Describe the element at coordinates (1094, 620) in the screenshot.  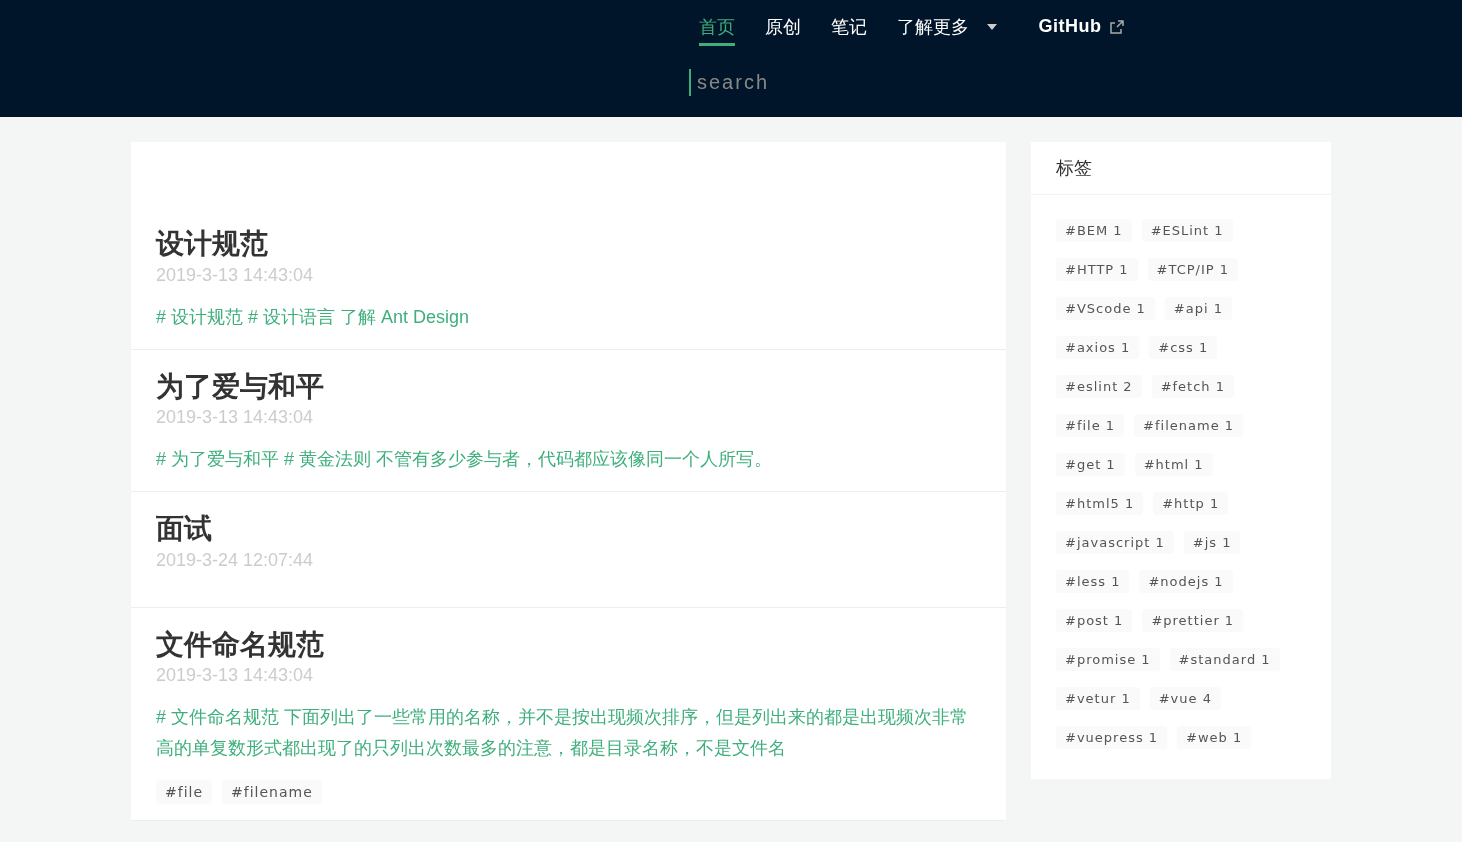
I see `tag-chip: #post 1` at that location.